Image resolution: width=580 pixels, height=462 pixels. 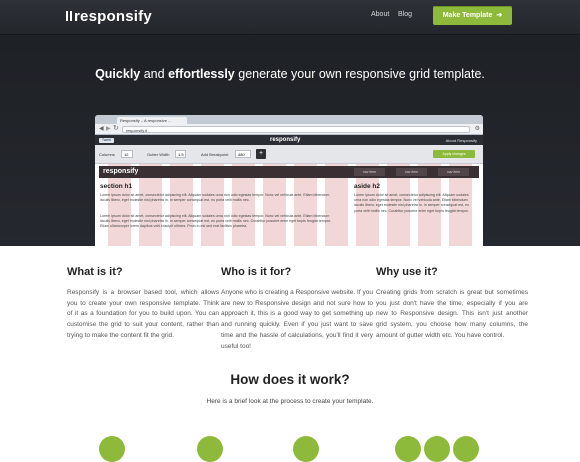 What do you see at coordinates (405, 14) in the screenshot?
I see `nav-link-blog: Blog` at bounding box center [405, 14].